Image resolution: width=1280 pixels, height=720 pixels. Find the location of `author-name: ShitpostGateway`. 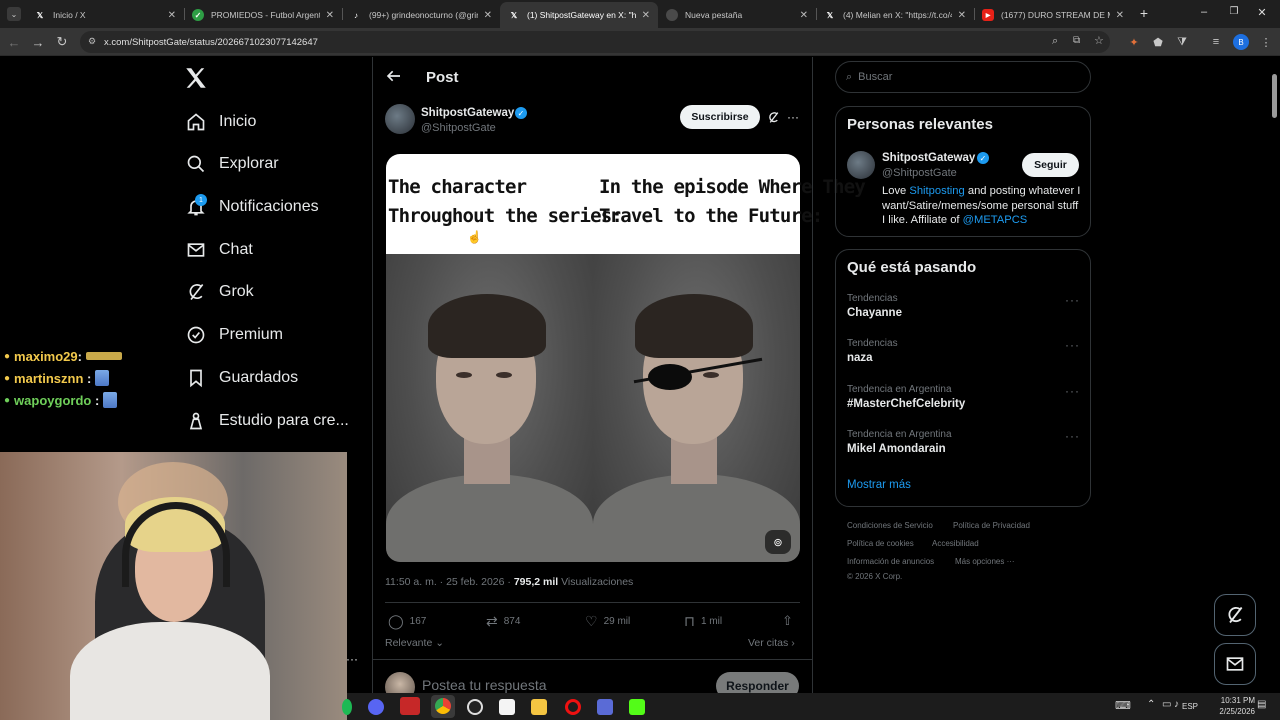

author-name: ShitpostGateway is located at coordinates (467, 113).